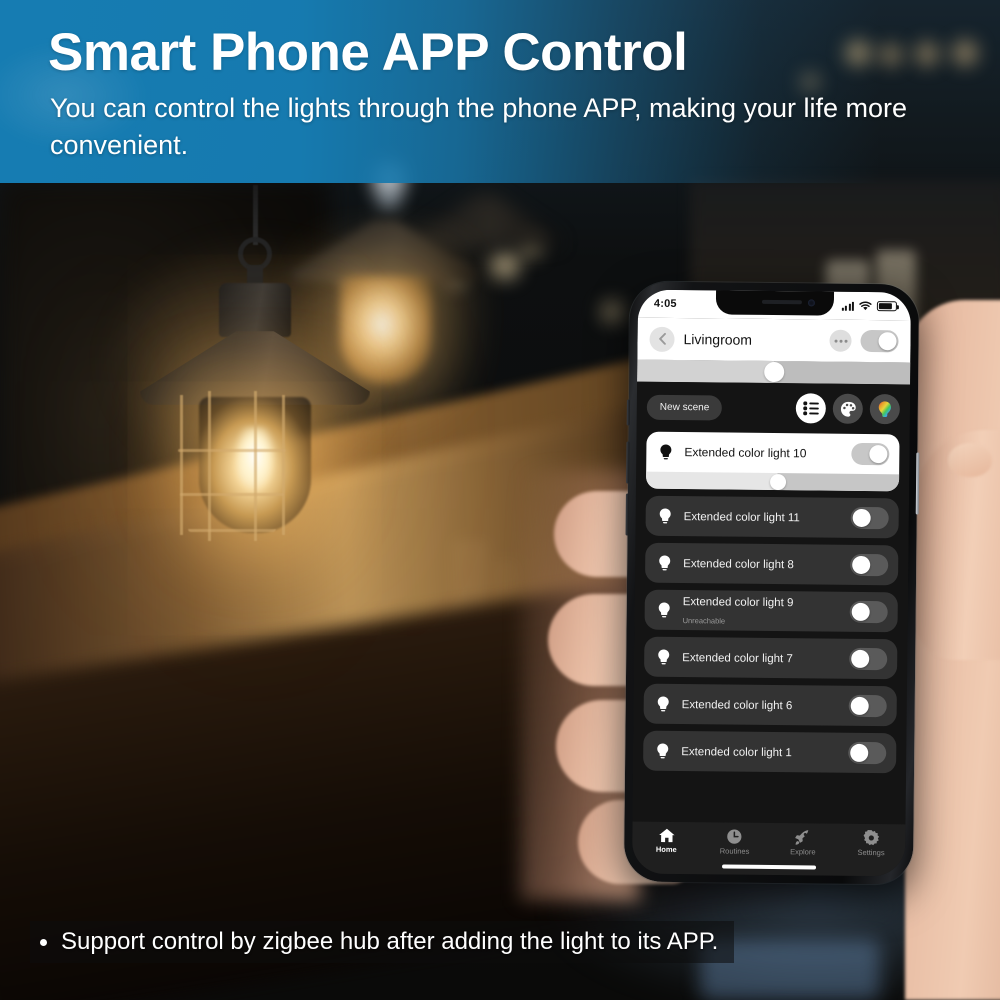  I want to click on color-bulb-icon, so click(884, 409).